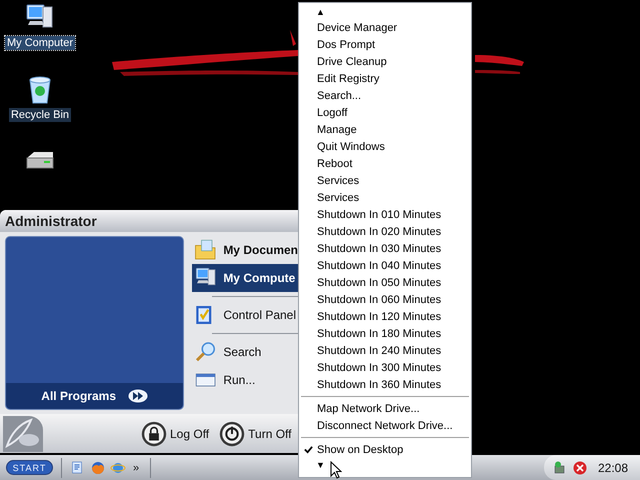 This screenshot has height=480, width=640. What do you see at coordinates (357, 28) in the screenshot?
I see `menu-item: Device Manager` at bounding box center [357, 28].